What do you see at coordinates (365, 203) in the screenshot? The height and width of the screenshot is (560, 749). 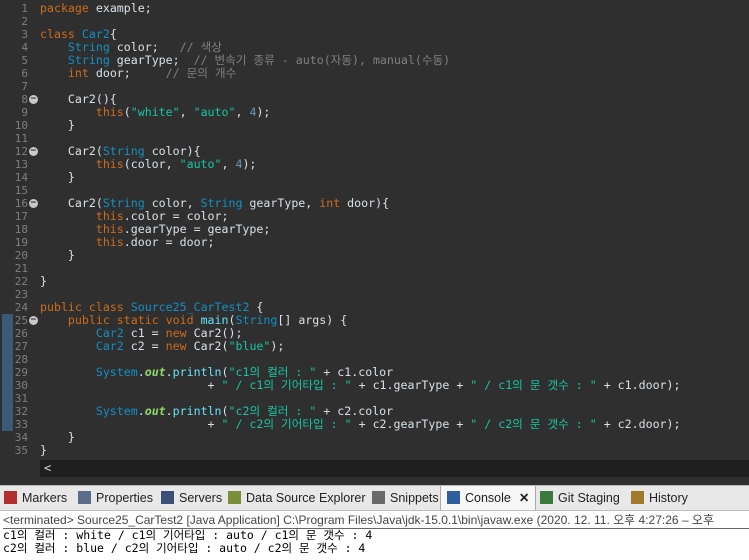 I see `code-token: door){` at bounding box center [365, 203].